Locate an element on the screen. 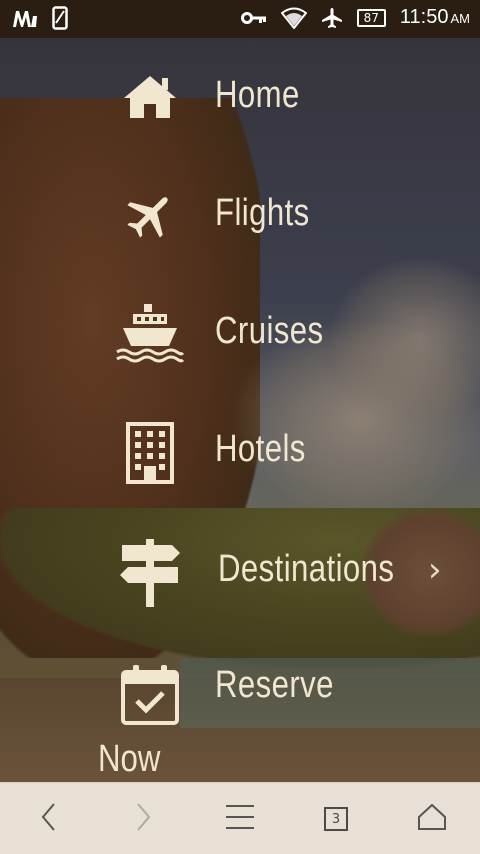 This screenshot has height=854, width=480. menu-icon is located at coordinates (240, 819).